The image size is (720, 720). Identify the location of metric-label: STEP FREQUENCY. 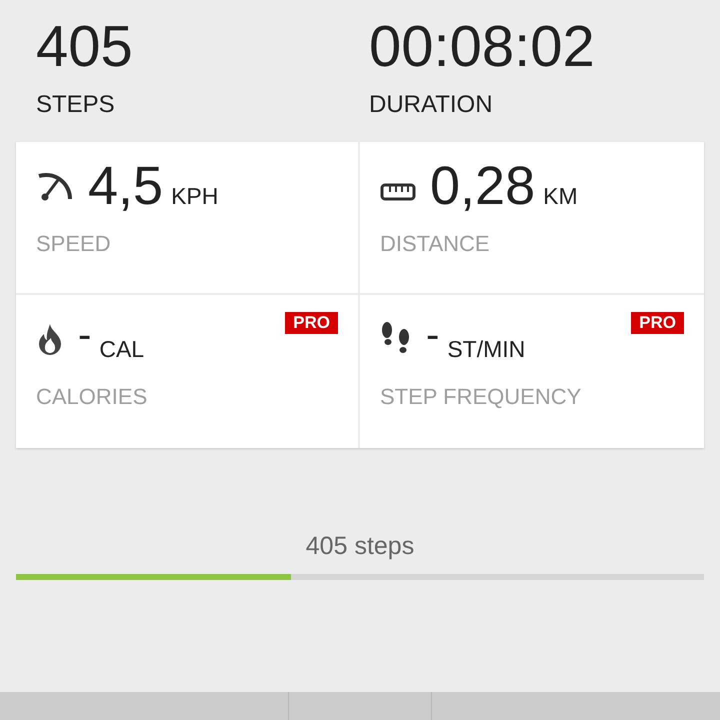
(481, 397).